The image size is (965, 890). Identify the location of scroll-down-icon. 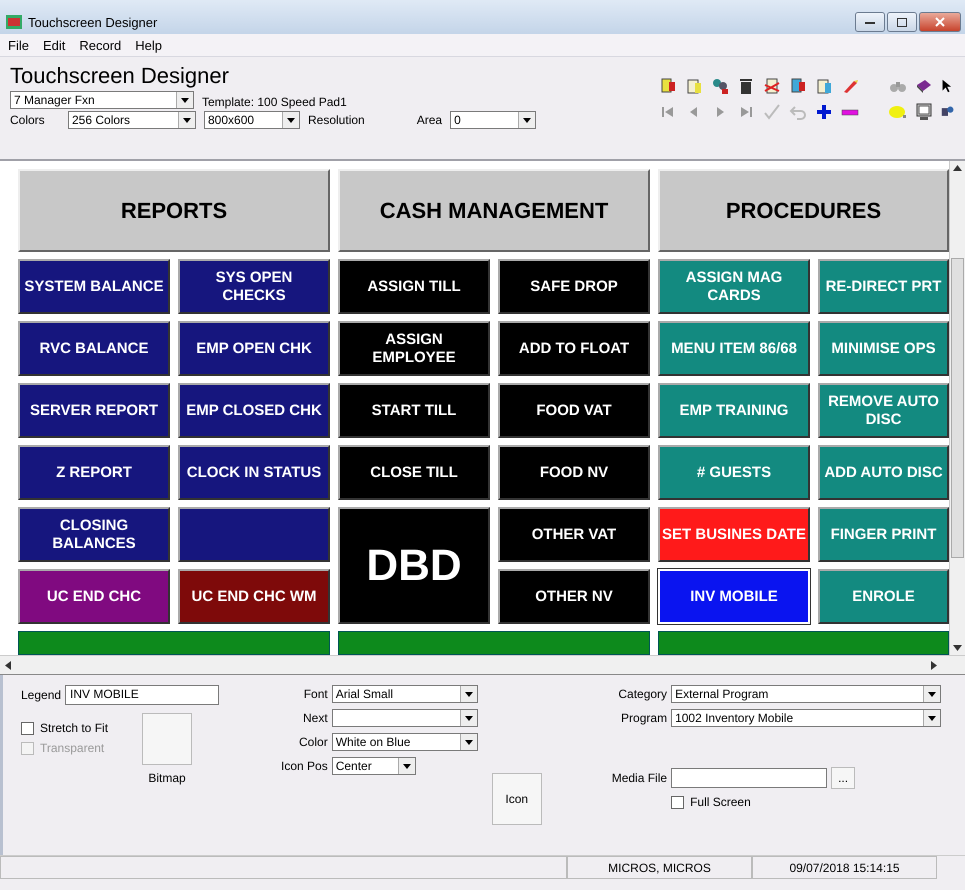
(957, 648).